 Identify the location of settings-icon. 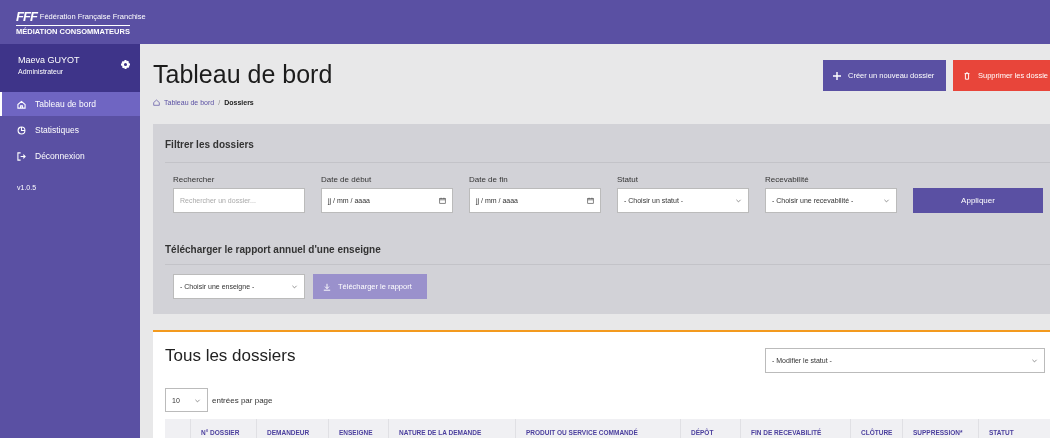
(125, 64).